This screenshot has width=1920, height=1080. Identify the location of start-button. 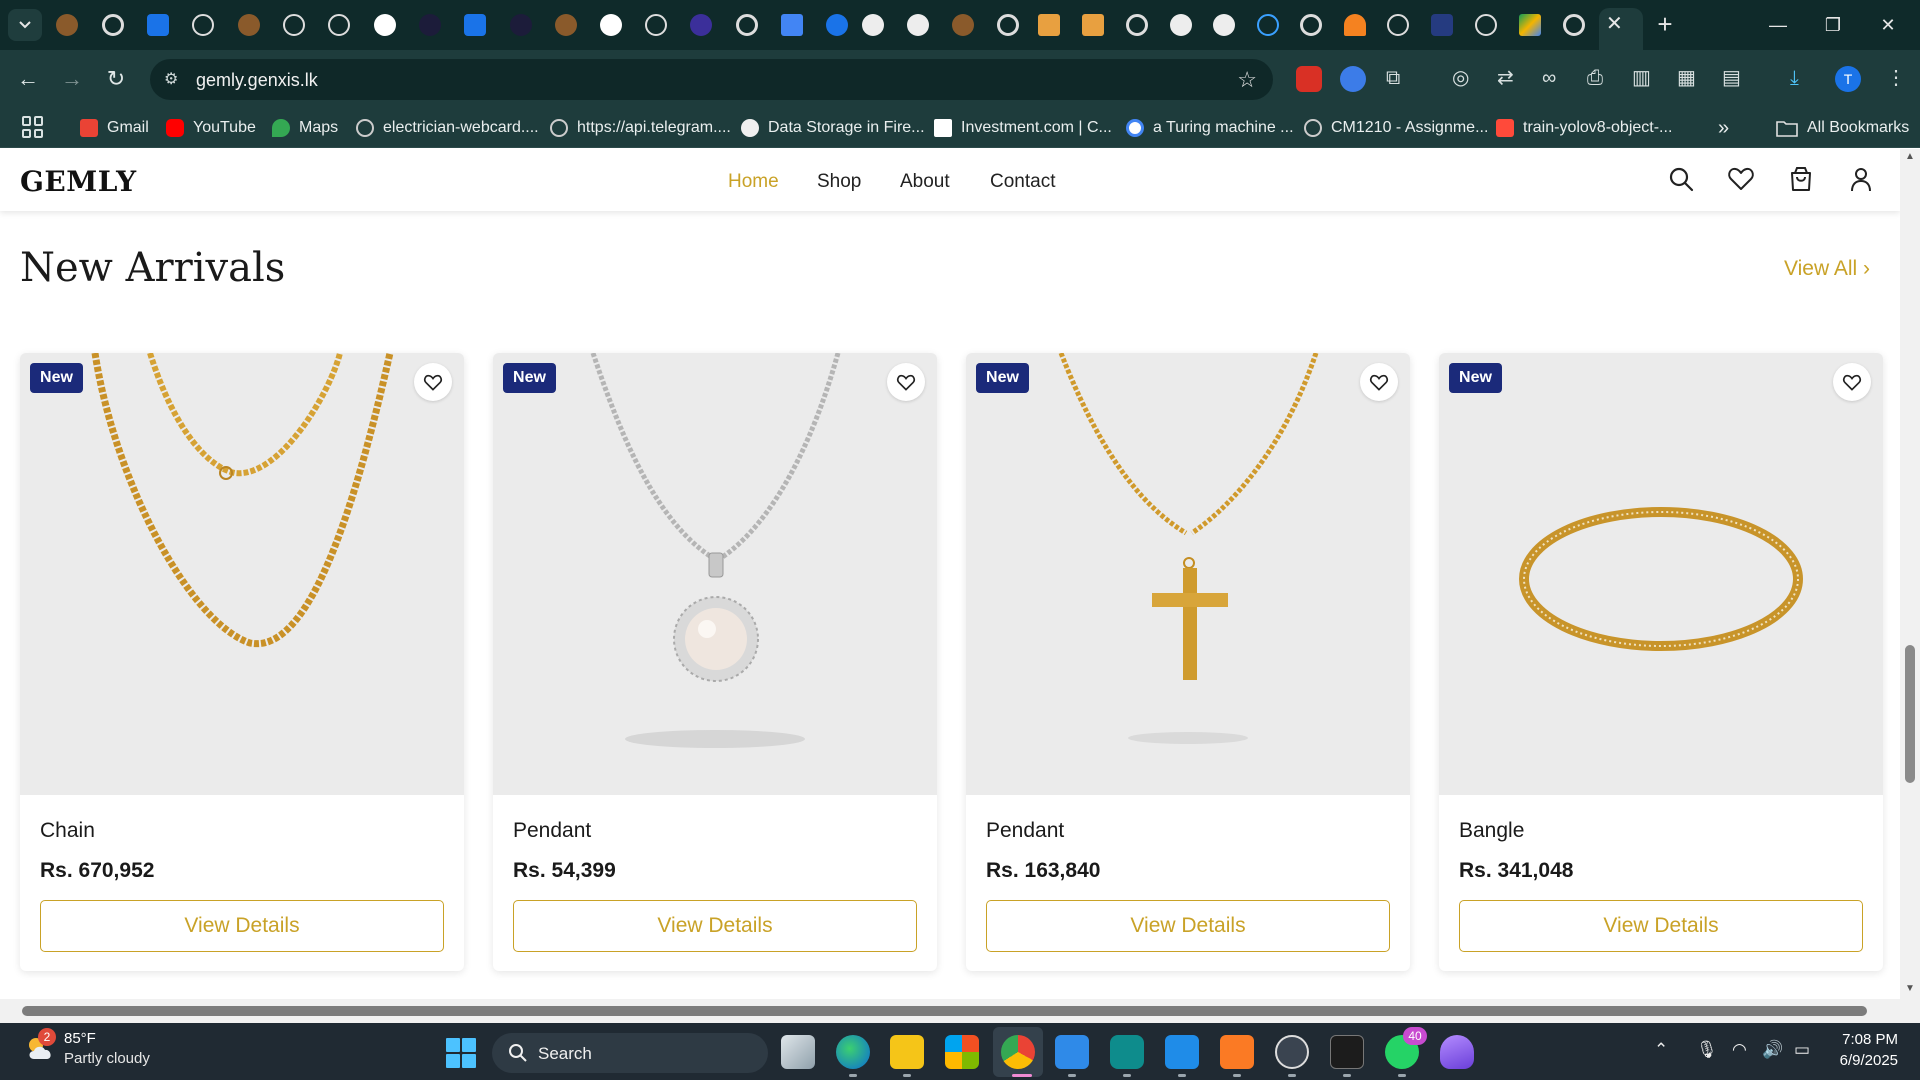
(461, 1053).